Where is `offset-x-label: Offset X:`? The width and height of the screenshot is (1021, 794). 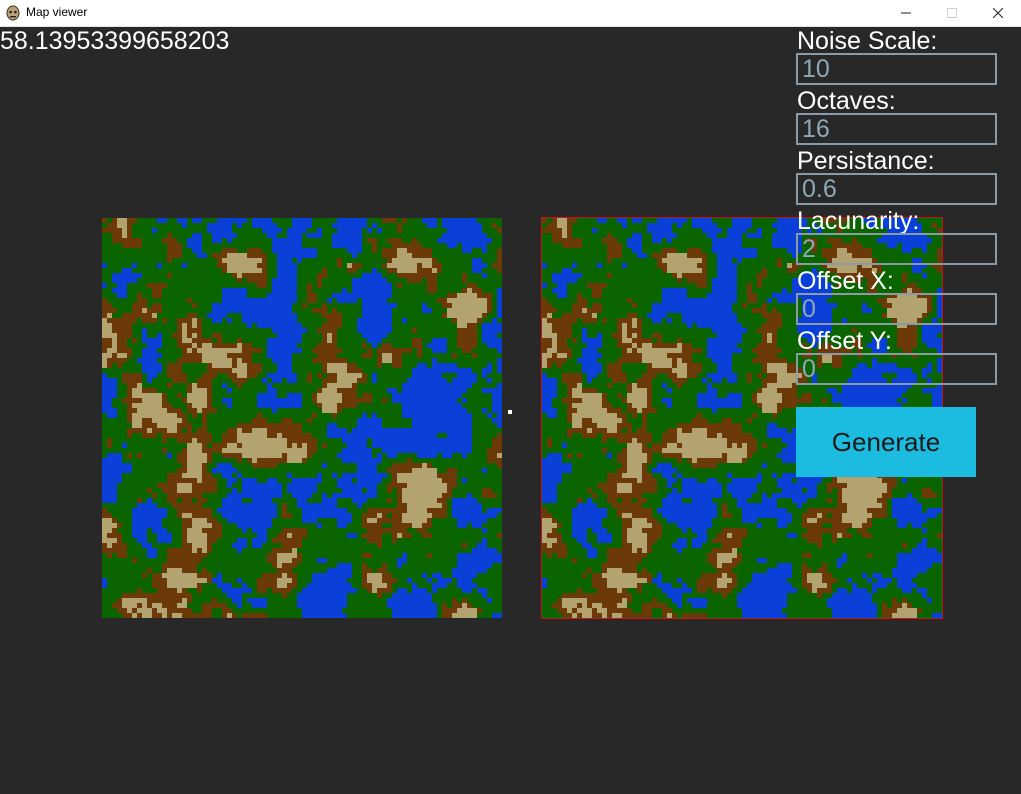 offset-x-label: Offset X: is located at coordinates (845, 281).